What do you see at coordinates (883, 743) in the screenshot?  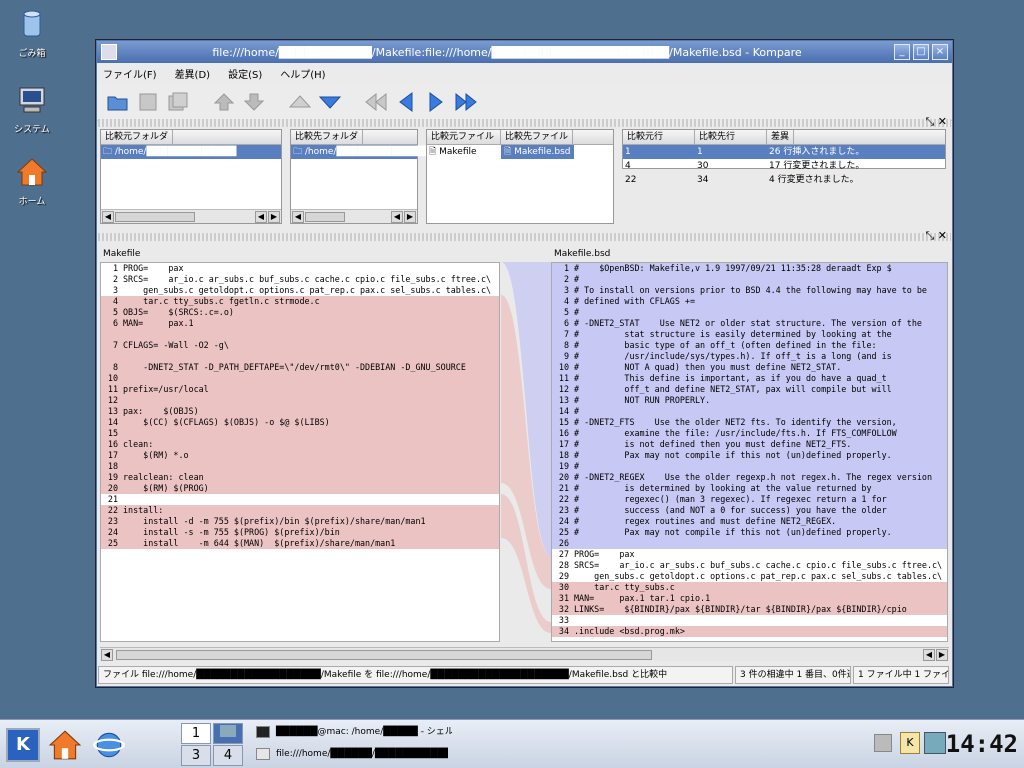 I see `printer-icon` at bounding box center [883, 743].